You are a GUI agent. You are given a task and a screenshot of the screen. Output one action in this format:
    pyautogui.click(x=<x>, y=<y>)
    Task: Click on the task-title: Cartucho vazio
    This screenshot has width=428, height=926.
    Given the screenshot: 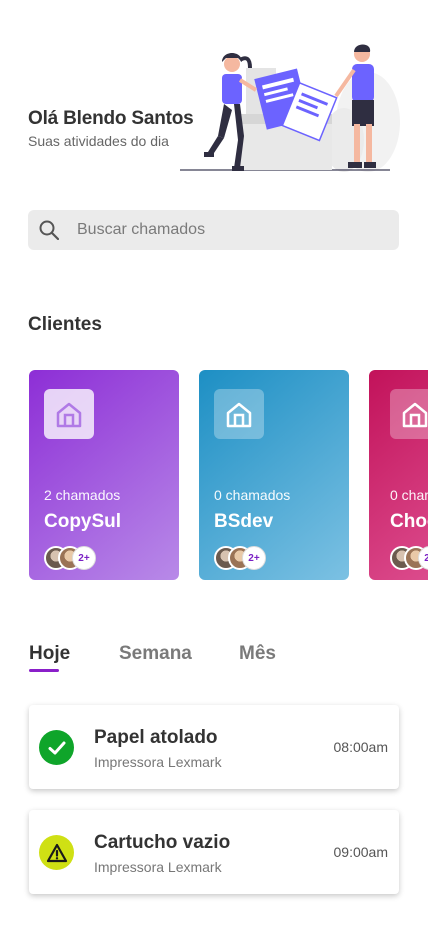 What is the action you would take?
    pyautogui.click(x=162, y=842)
    